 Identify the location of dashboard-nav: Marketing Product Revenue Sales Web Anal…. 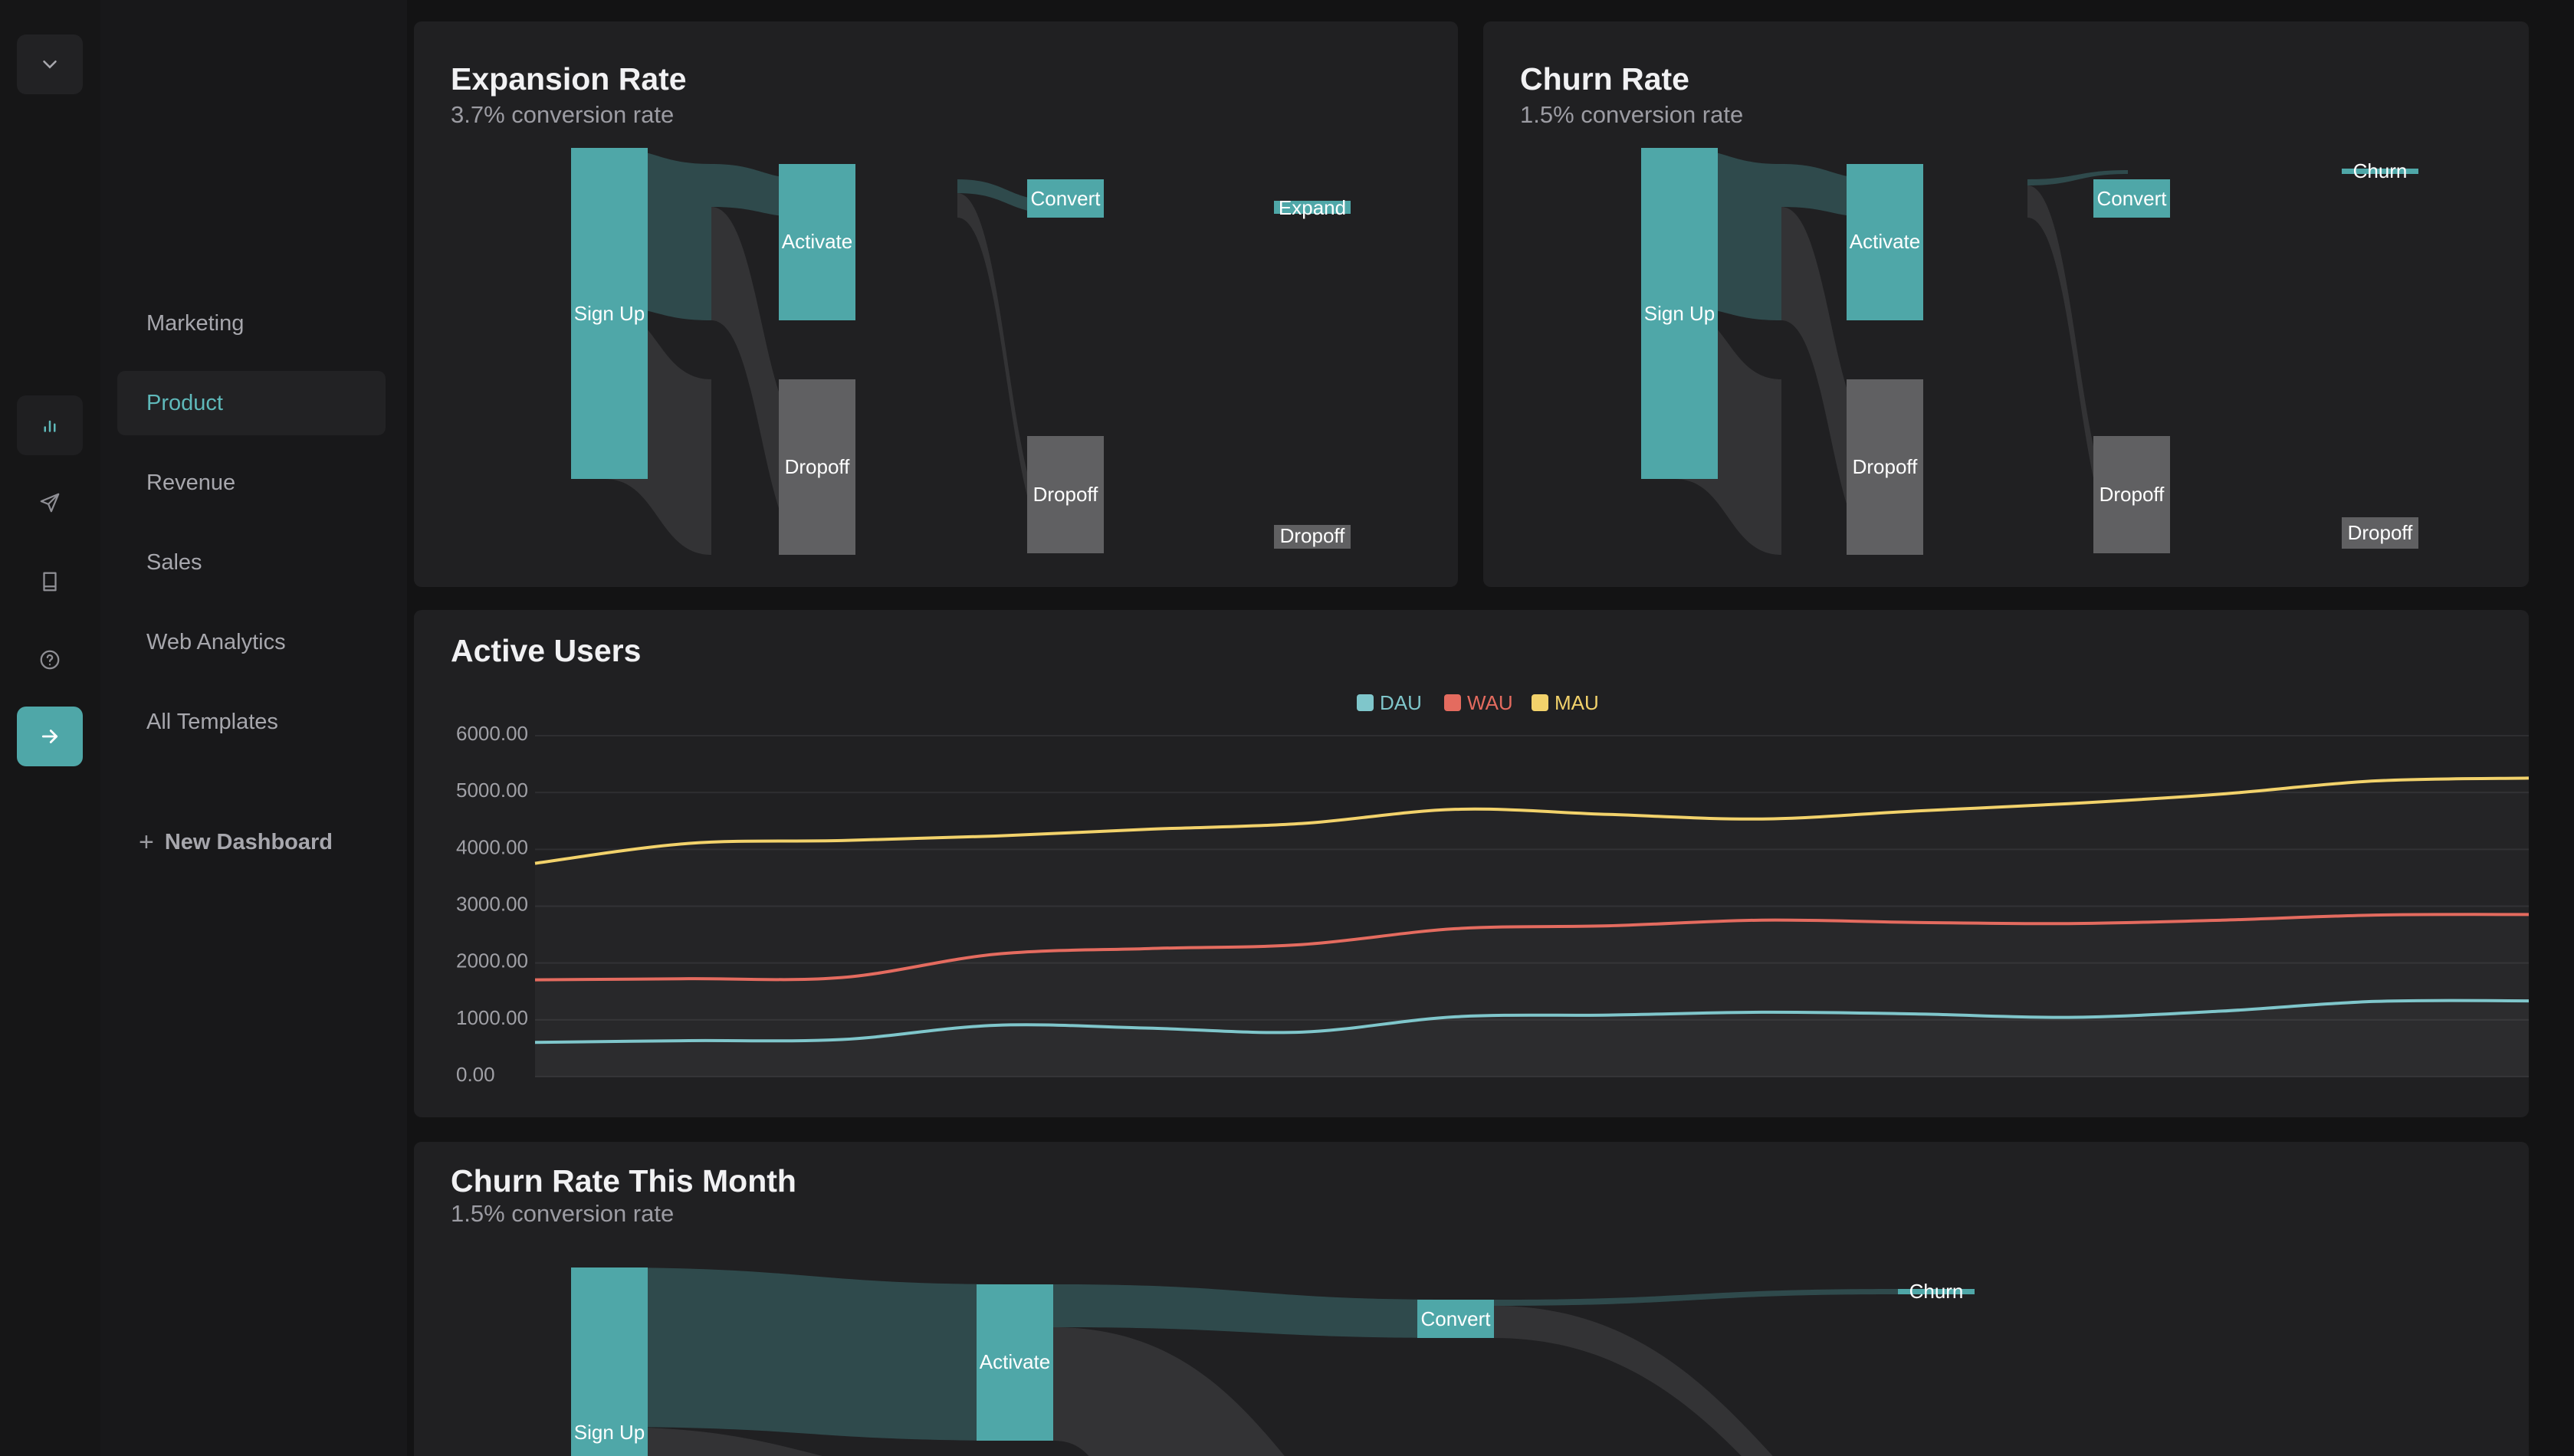
(253, 728).